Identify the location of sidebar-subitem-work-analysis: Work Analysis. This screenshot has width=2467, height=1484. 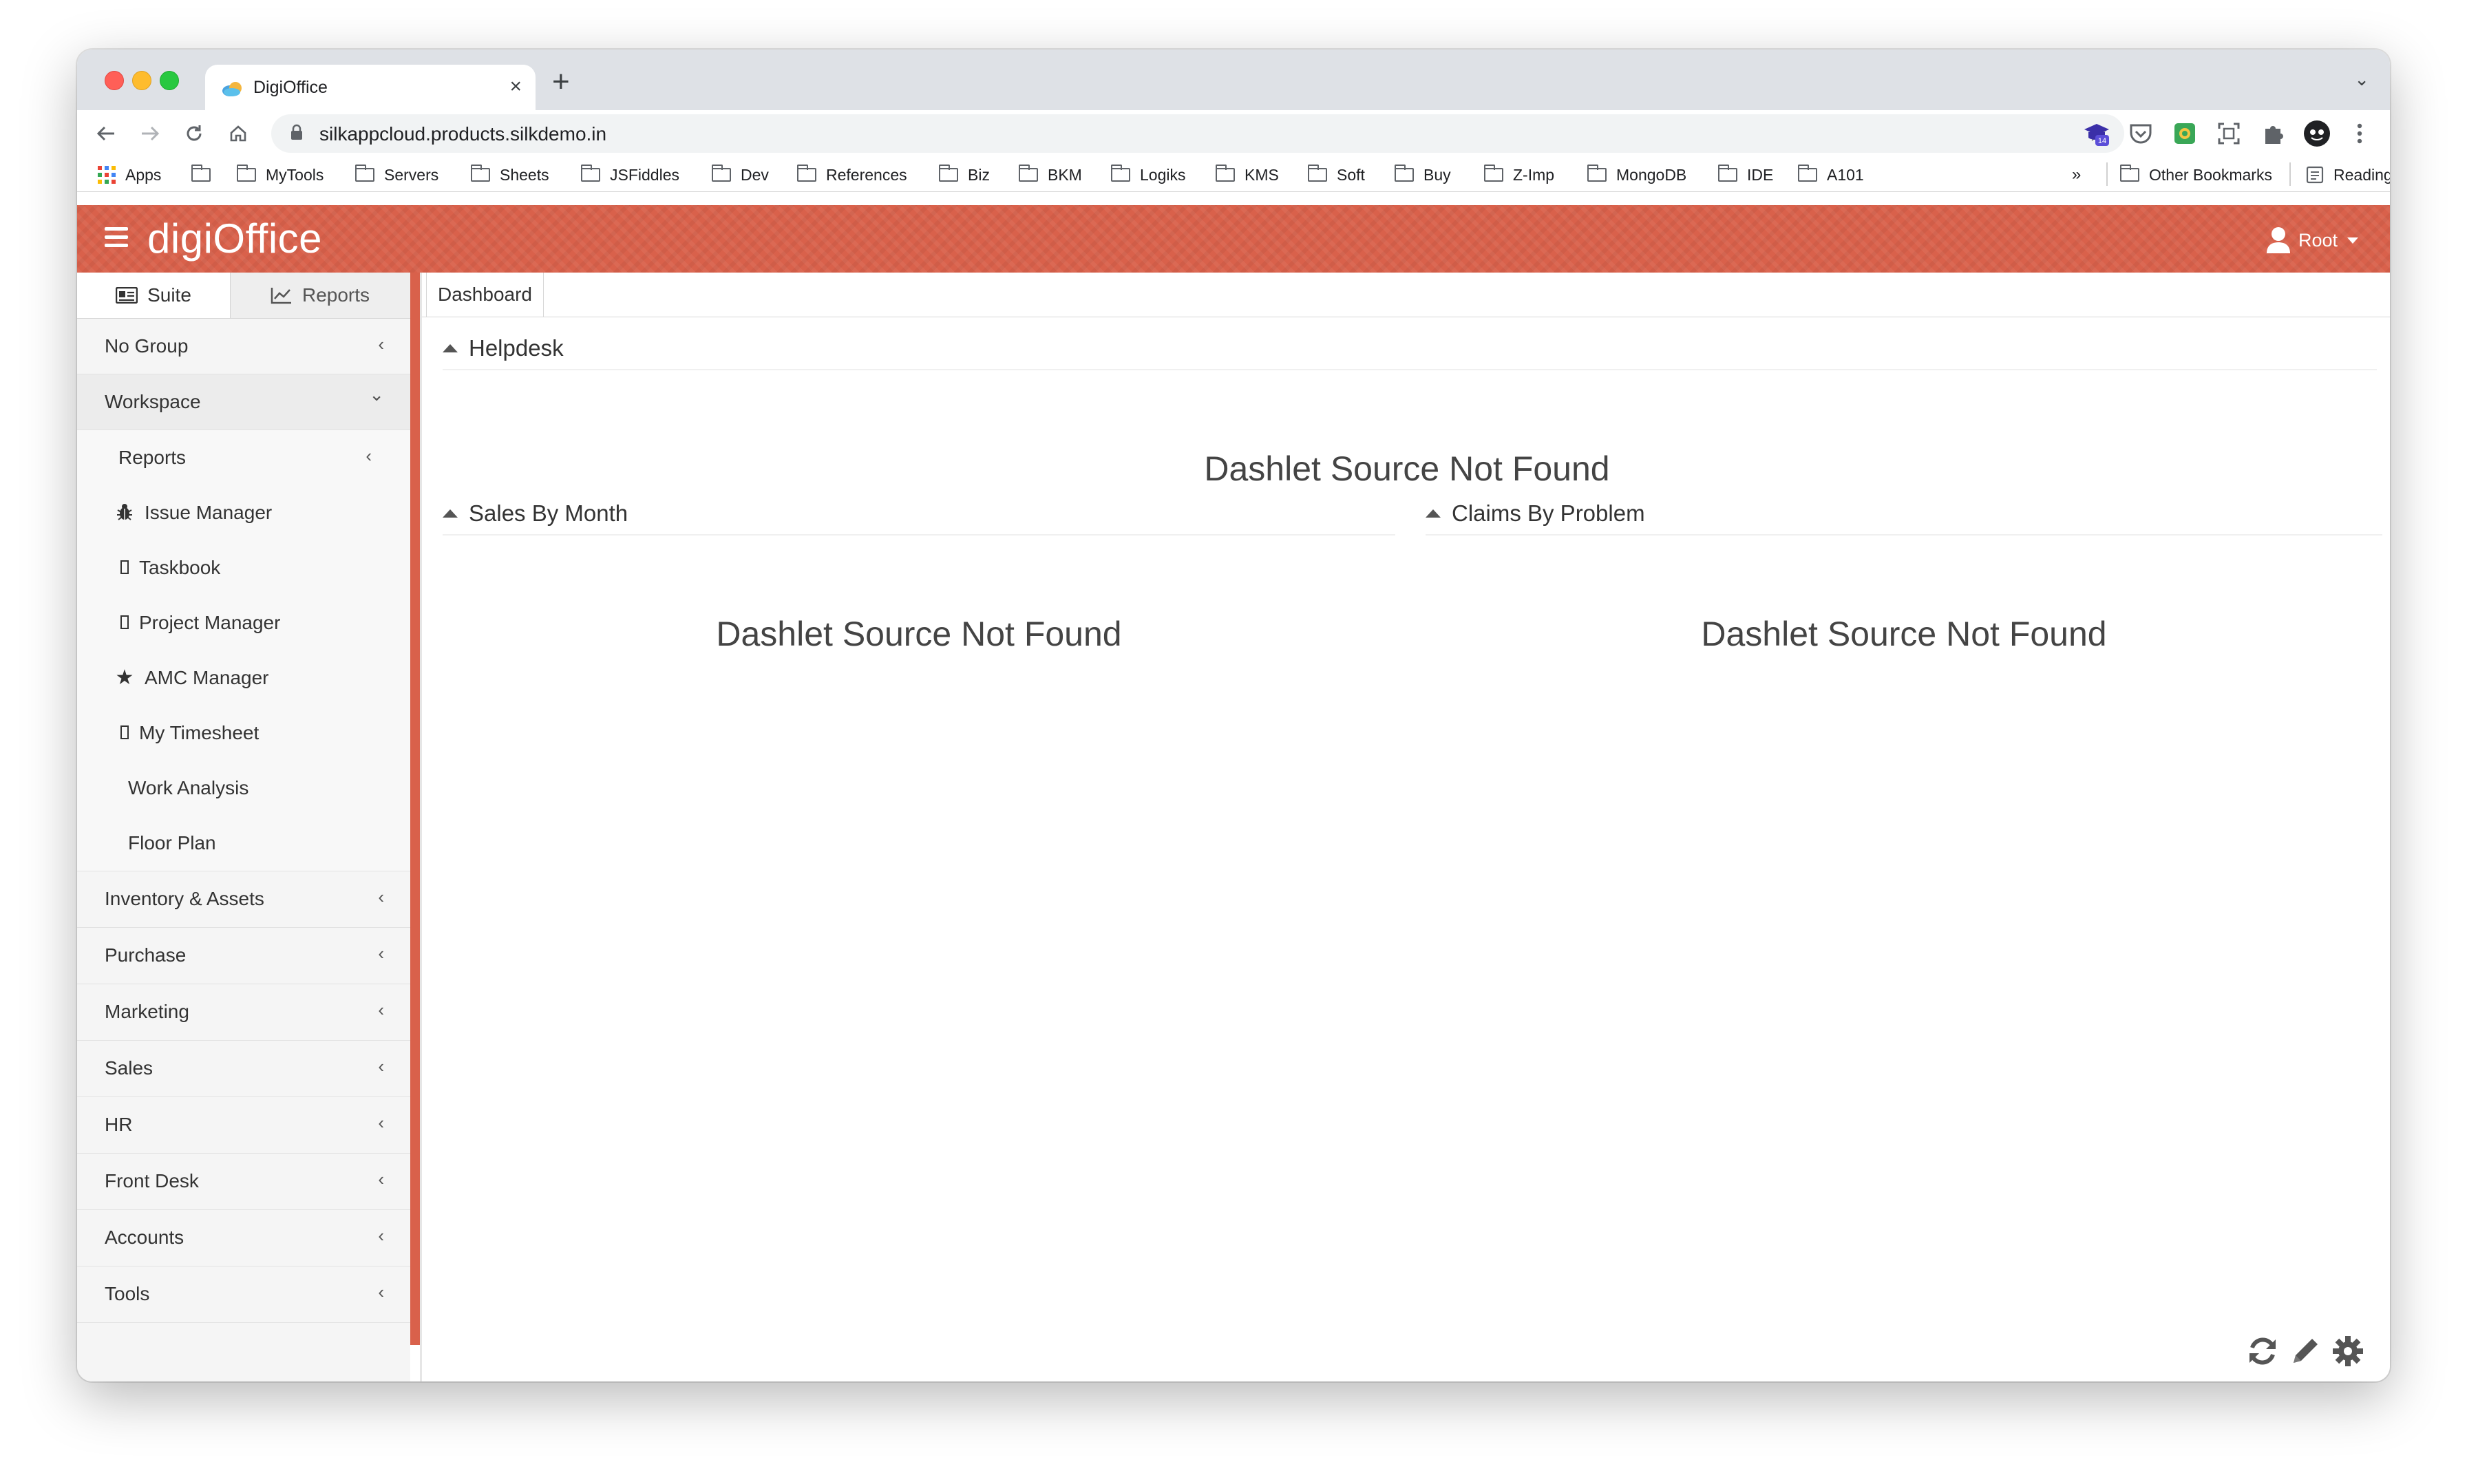
(243, 788).